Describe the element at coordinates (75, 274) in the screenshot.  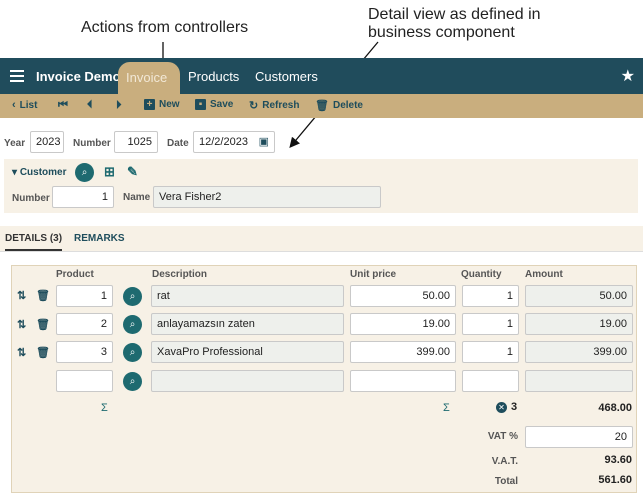
I see `column-header-product: Product` at that location.